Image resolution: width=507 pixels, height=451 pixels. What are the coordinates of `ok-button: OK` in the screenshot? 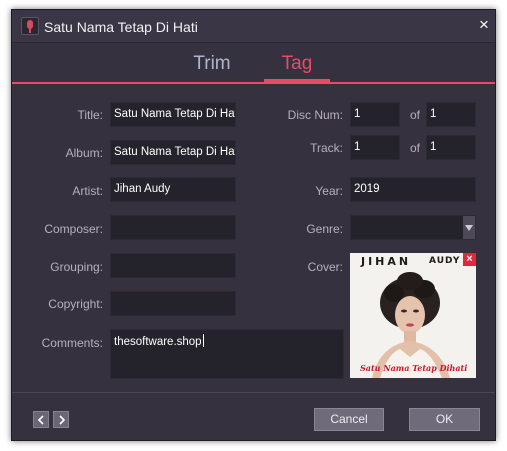 It's located at (444, 419).